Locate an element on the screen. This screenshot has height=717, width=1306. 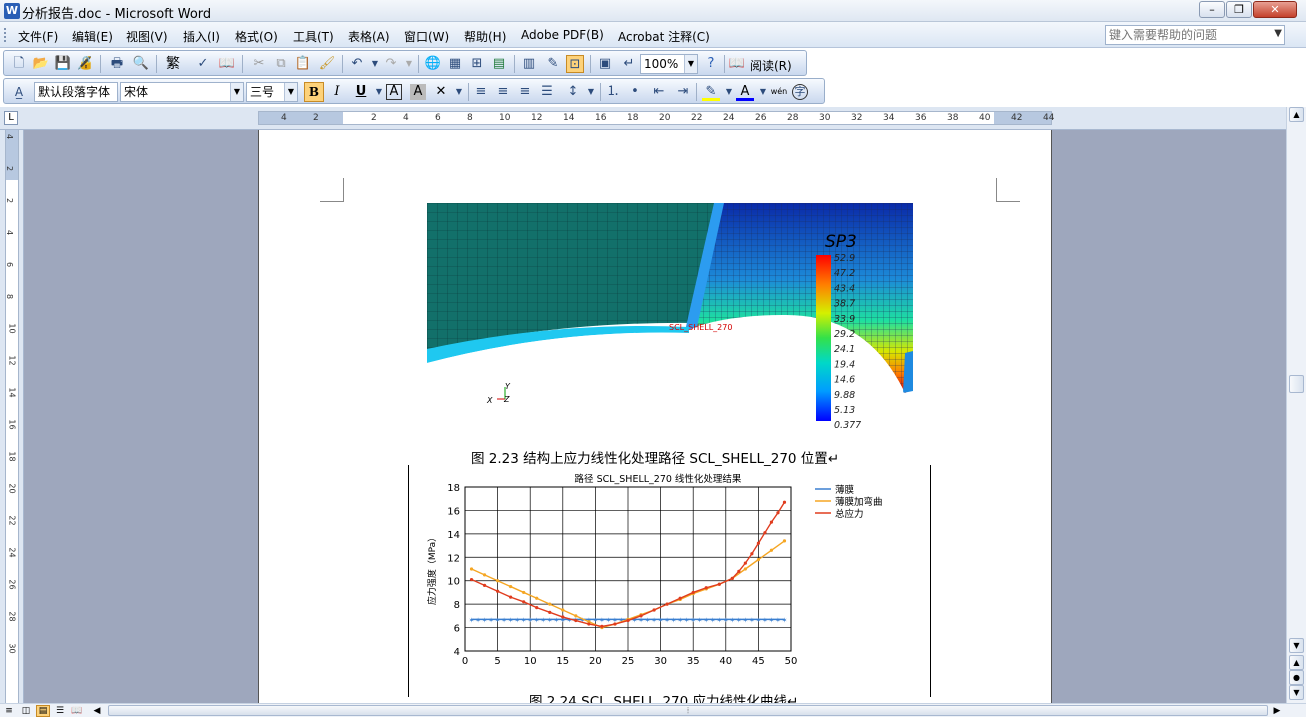
normal-view-icon: ≡ is located at coordinates (9, 711).